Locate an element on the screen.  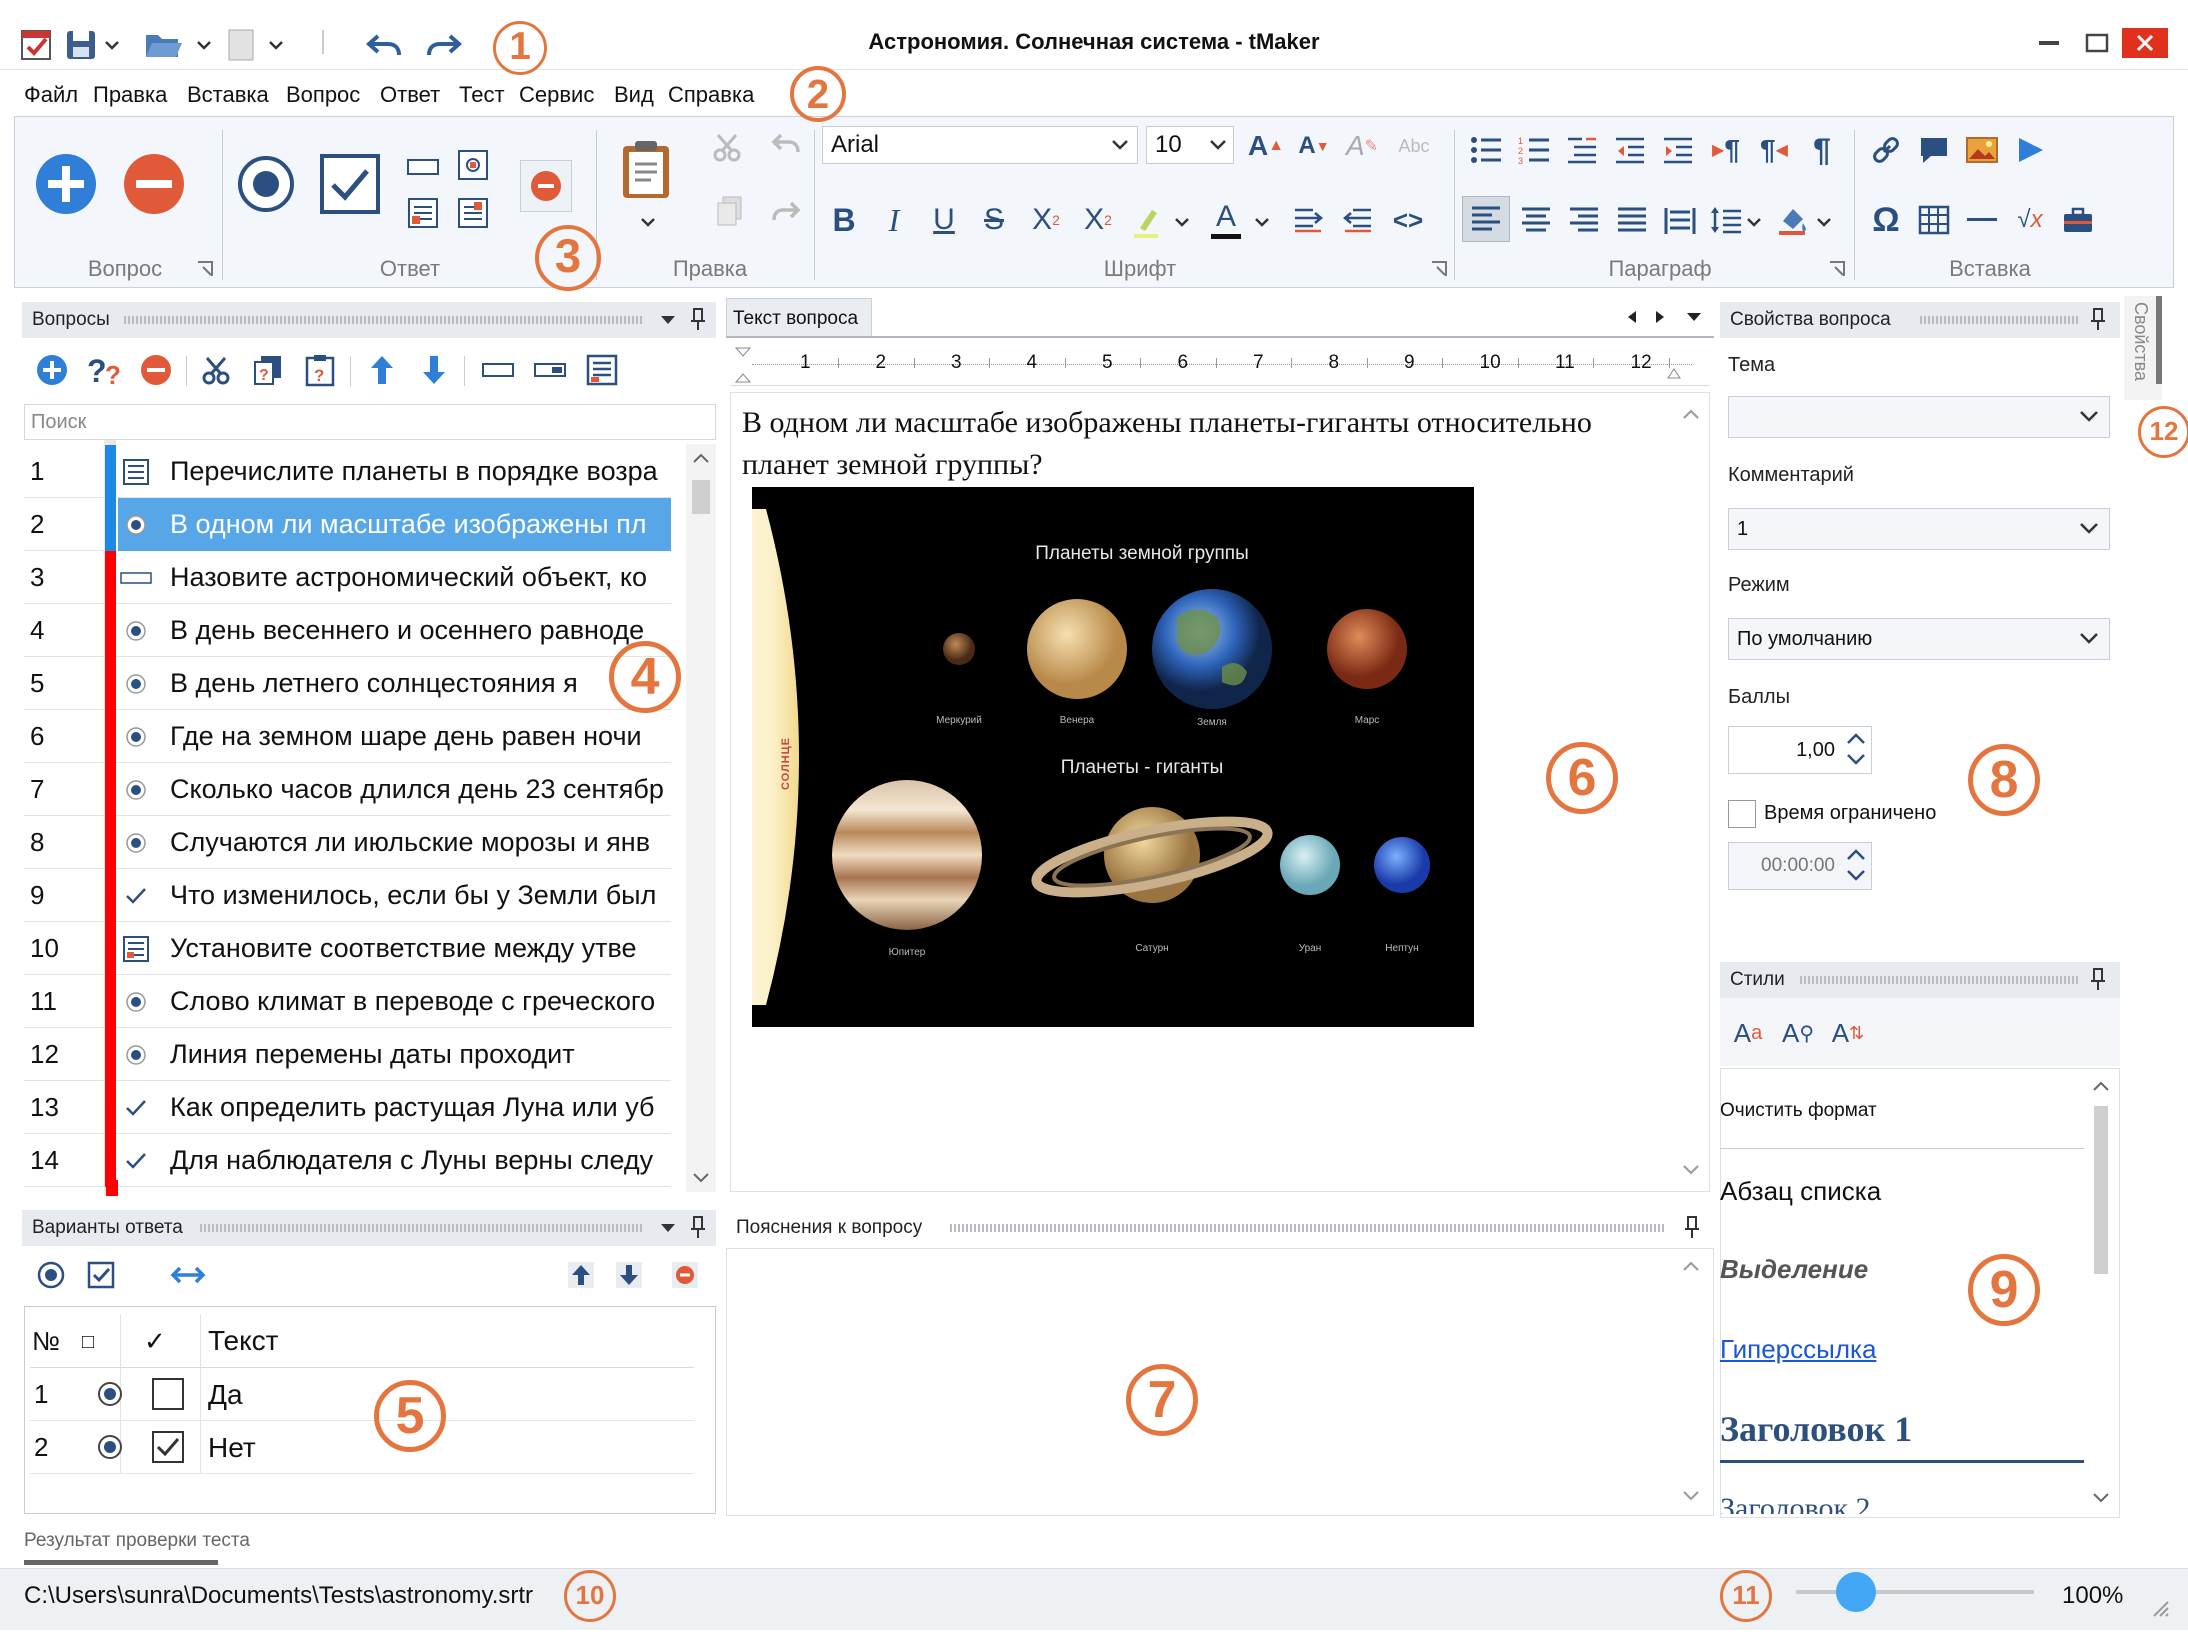
answer-row: 2 Нет is located at coordinates (362, 1447).